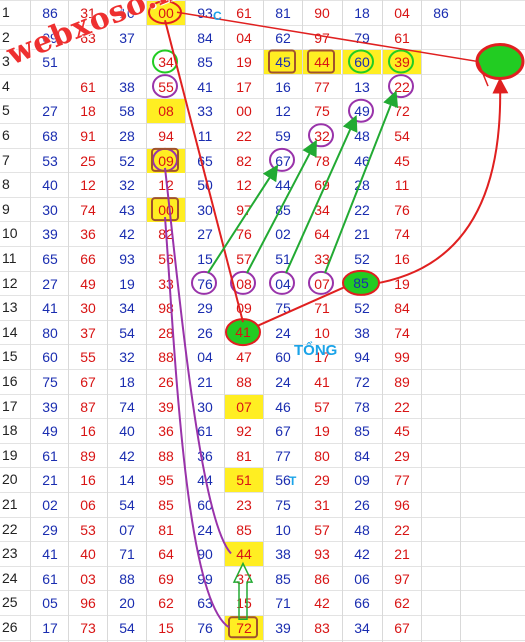 Image resolution: width=525 pixels, height=642 pixels. Describe the element at coordinates (361, 283) in the screenshot. I see `oval-number-text: 85` at that location.